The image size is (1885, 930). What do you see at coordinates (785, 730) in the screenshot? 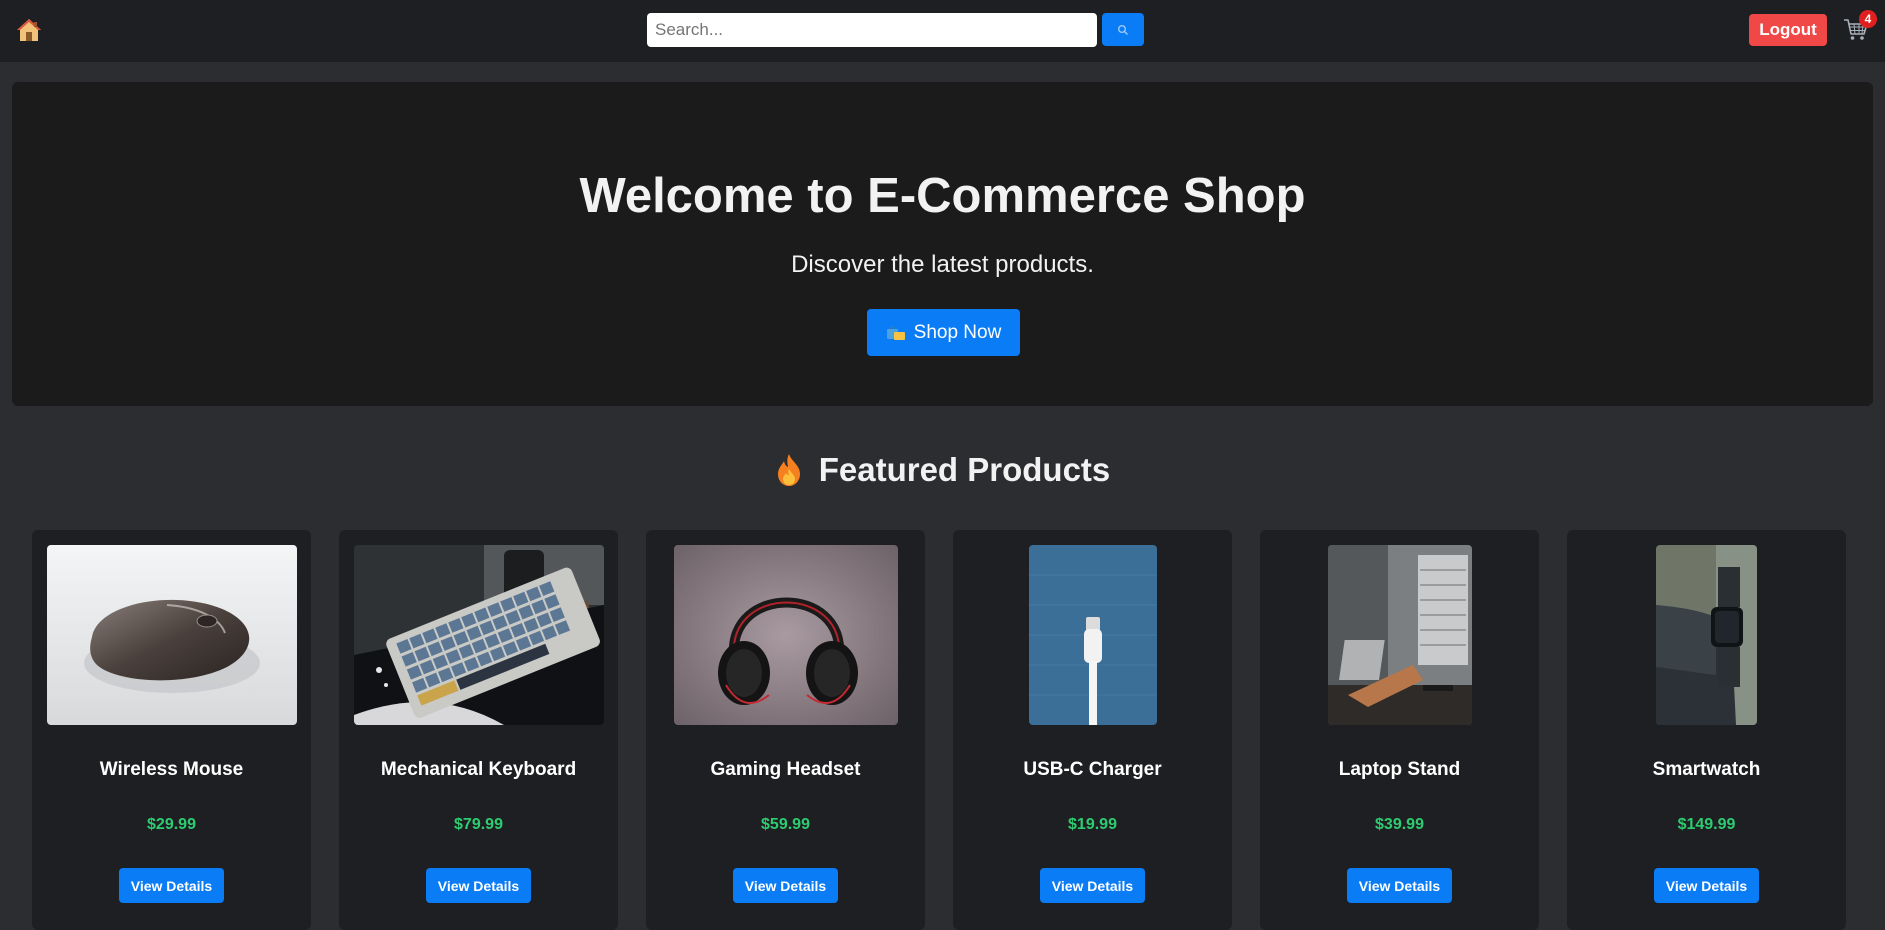
I see `product-card: Gaming Headset $59.99 View Details` at bounding box center [785, 730].